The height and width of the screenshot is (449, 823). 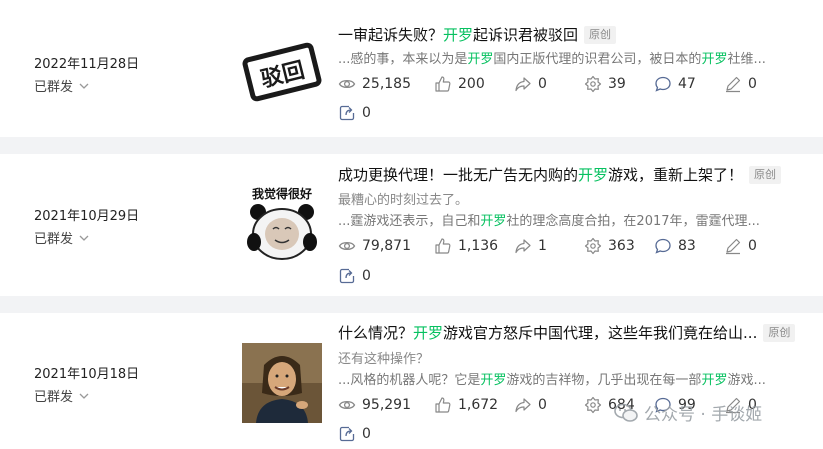 I want to click on wechat-icon, so click(x=626, y=412).